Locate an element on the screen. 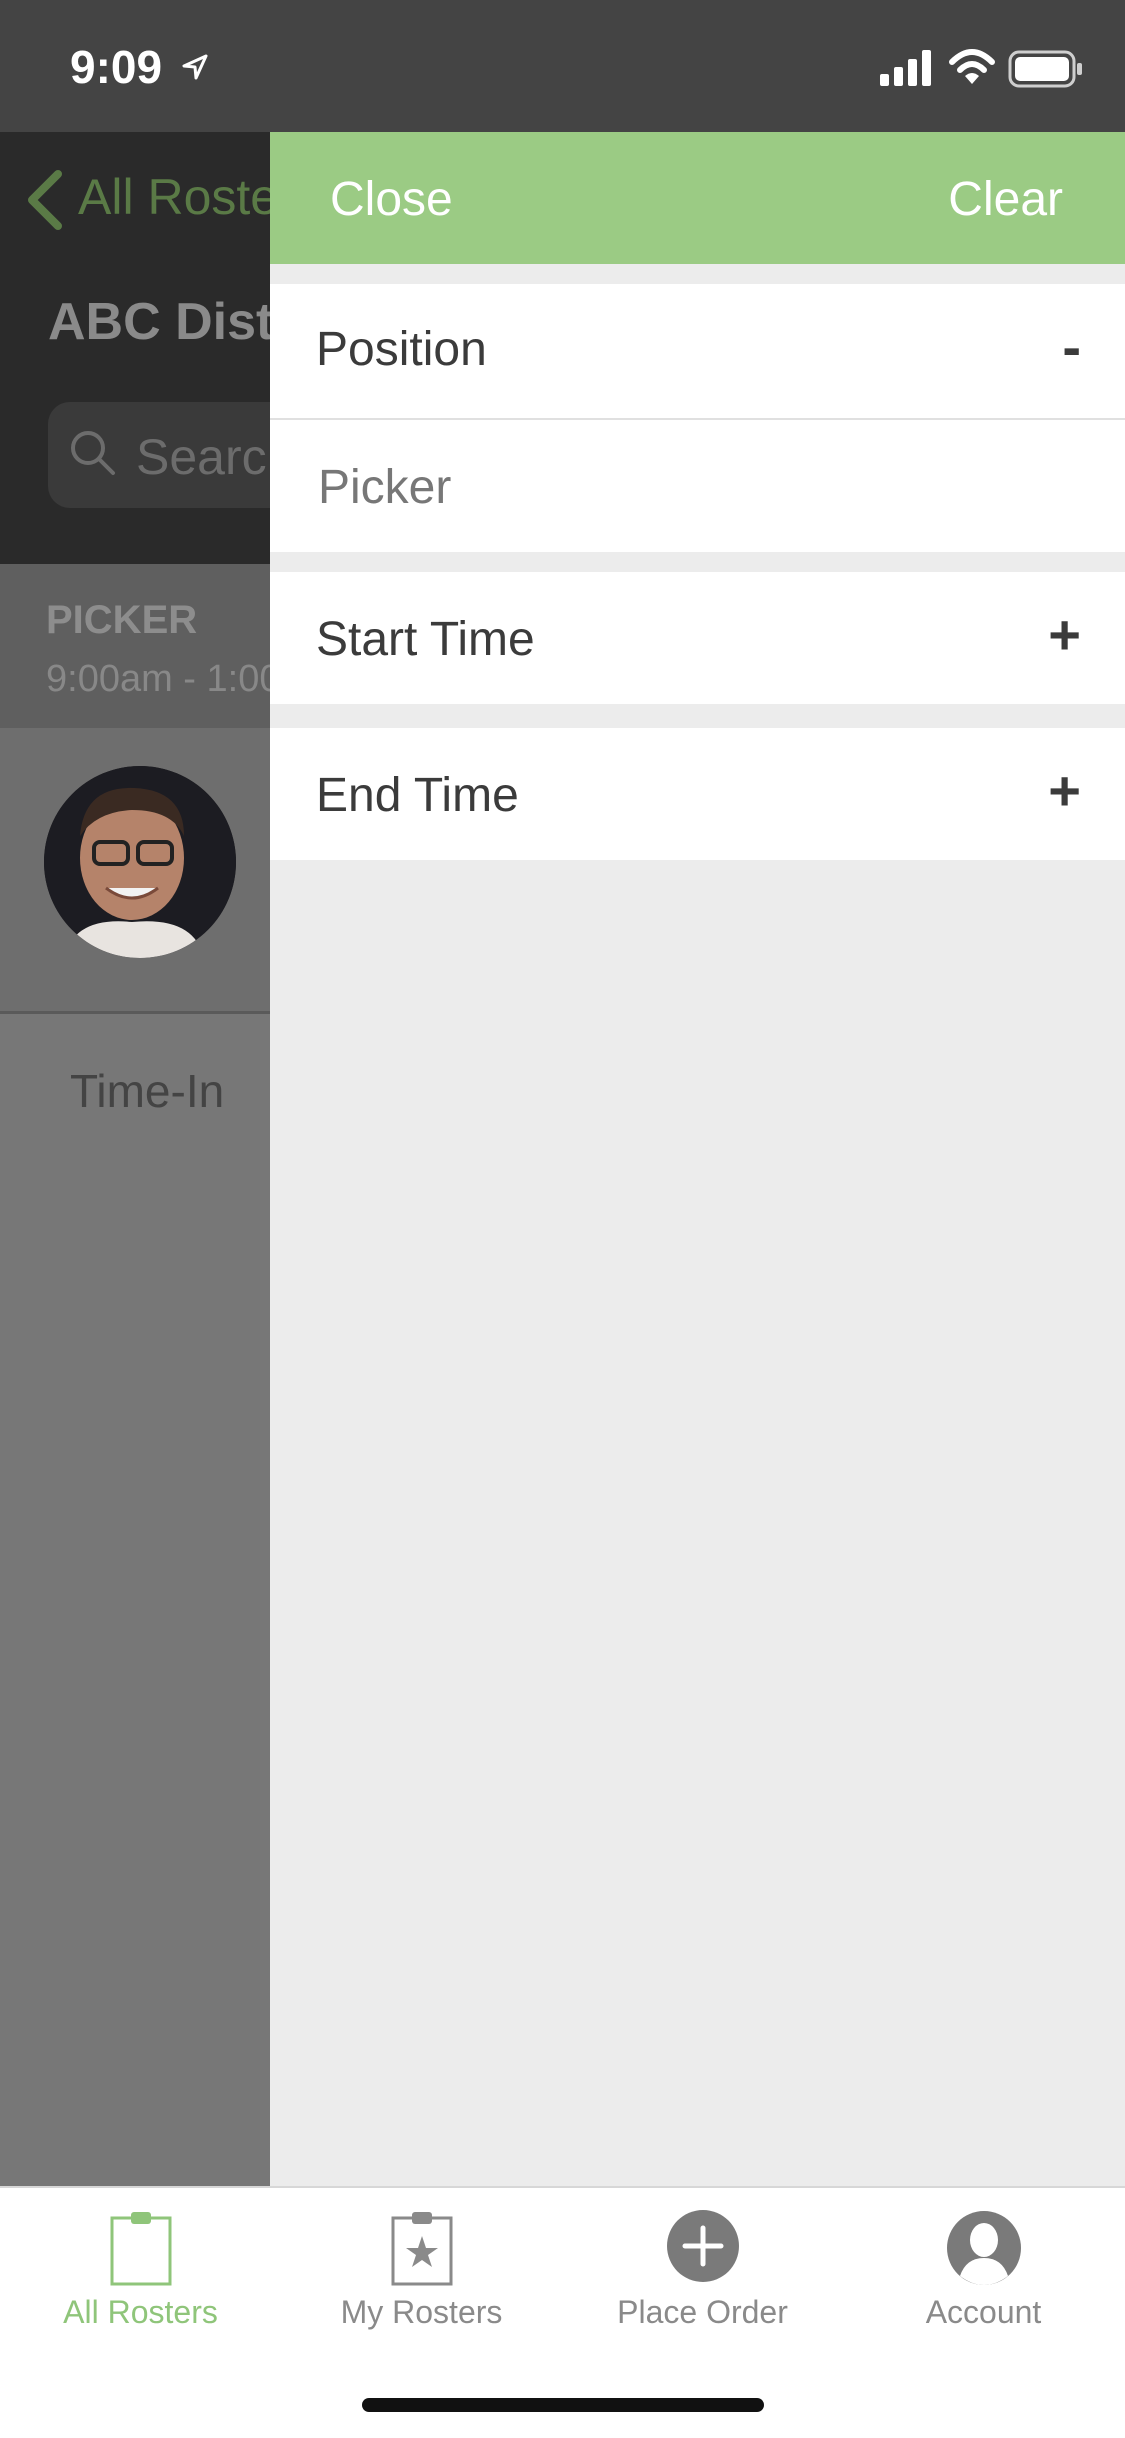  tab-place-order: Place Order is located at coordinates (702, 2286).